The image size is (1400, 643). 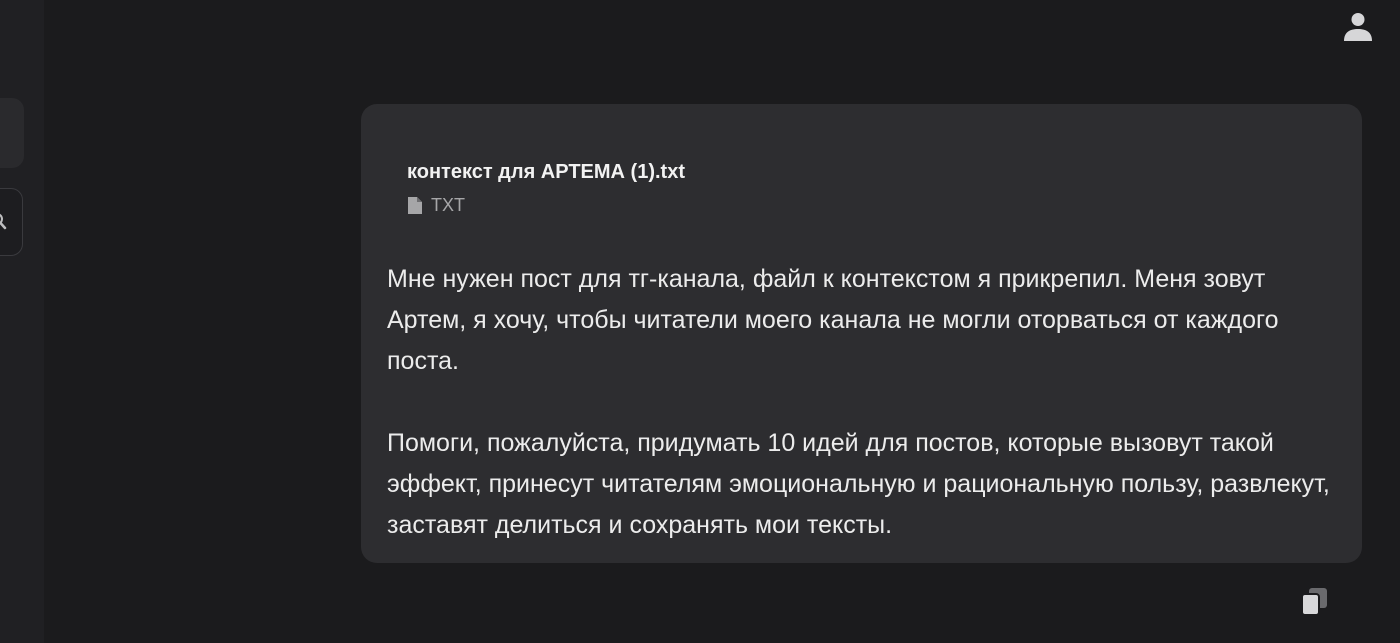 I want to click on copy-icon, so click(x=1314, y=602).